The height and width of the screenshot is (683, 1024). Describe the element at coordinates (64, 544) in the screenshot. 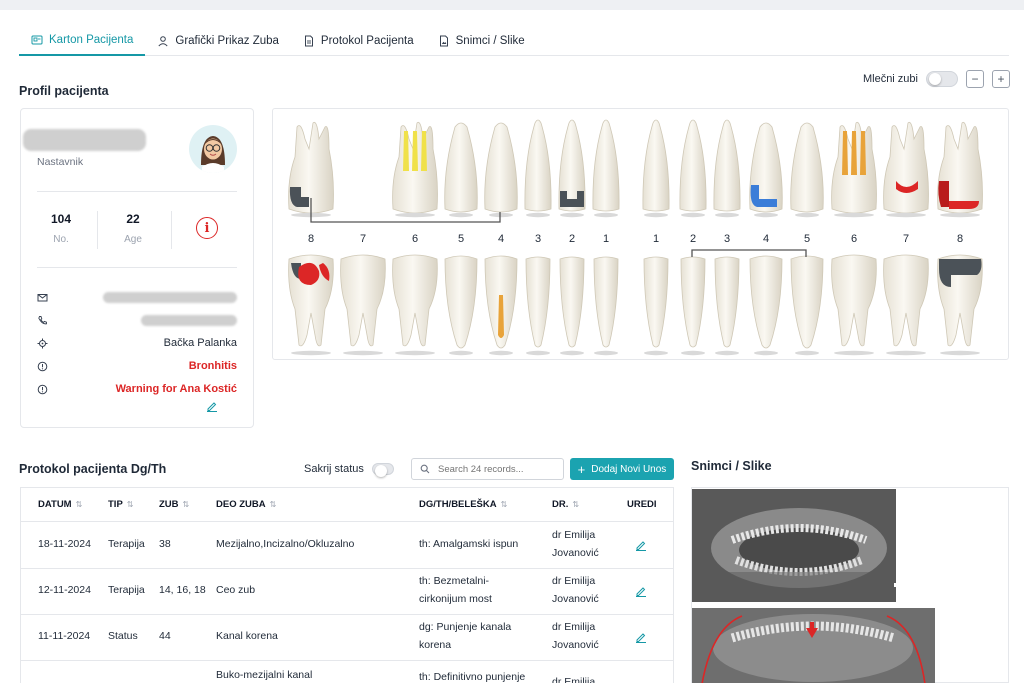

I see `cell-datum: 18-11-2024` at that location.